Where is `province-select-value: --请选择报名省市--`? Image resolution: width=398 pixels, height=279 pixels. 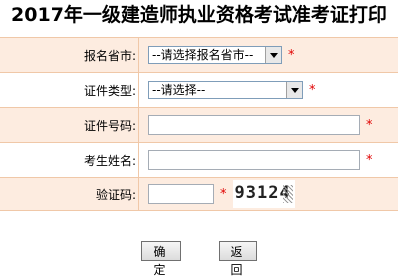
province-select-value: --请选择报名省市-- is located at coordinates (203, 55).